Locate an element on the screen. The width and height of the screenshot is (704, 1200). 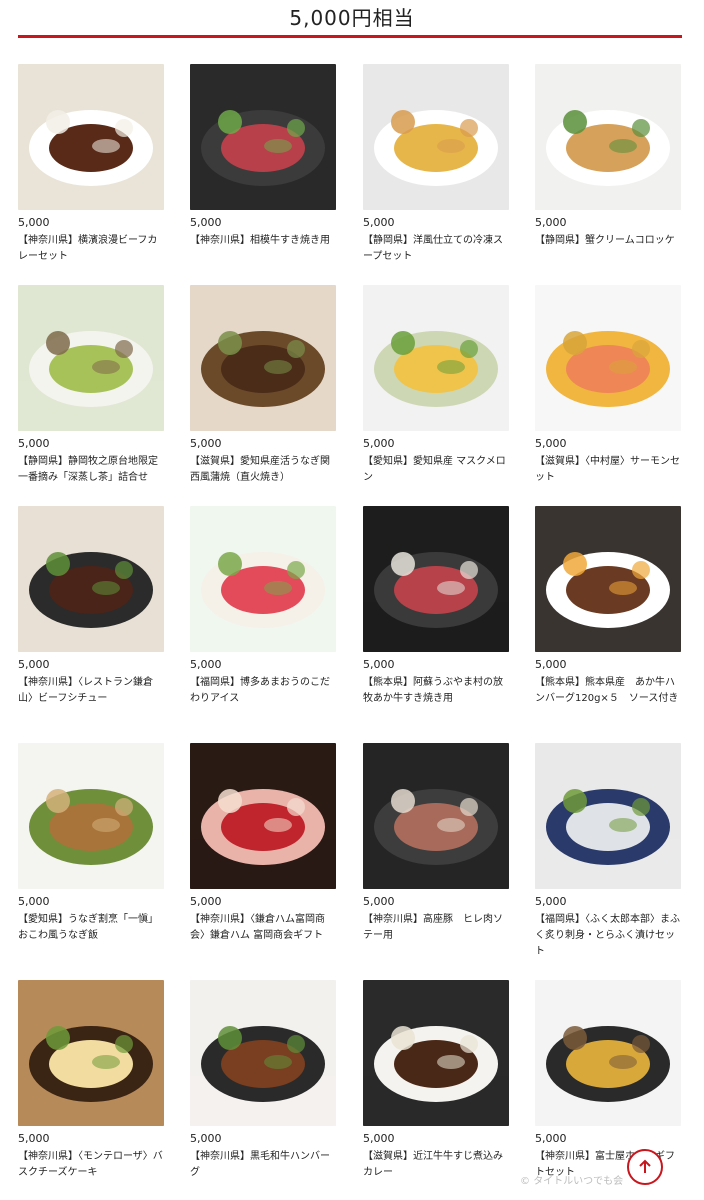
product-name: 【神奈川県】横濱浪漫ビーフカレーセット is located at coordinates (91, 249).